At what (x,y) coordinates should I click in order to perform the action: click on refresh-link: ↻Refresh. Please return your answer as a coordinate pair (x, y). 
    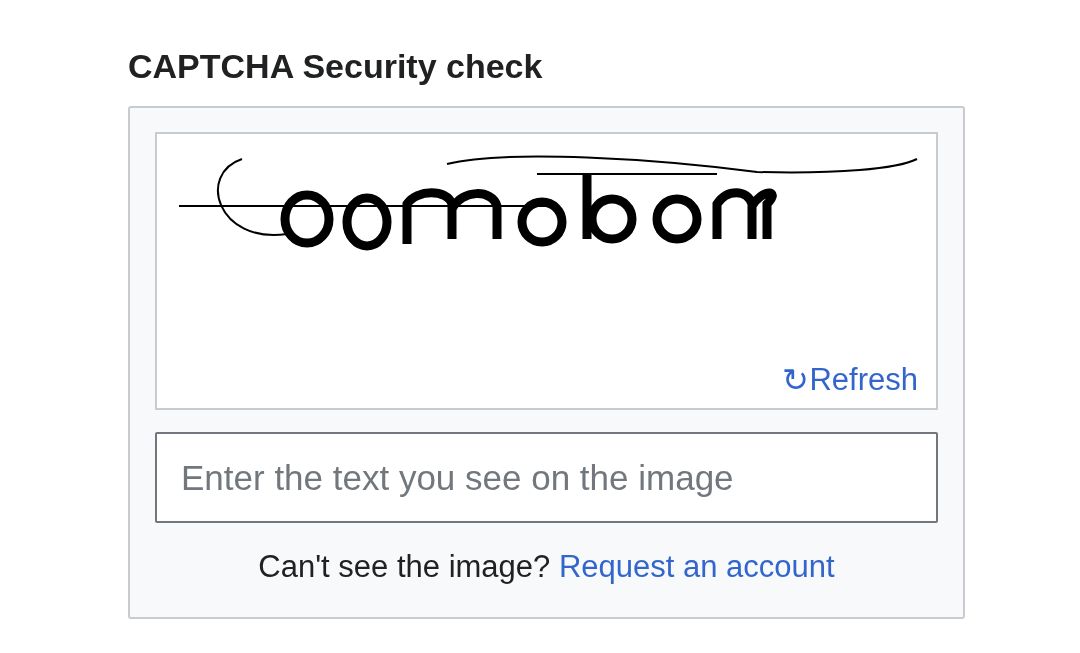
    Looking at the image, I should click on (850, 380).